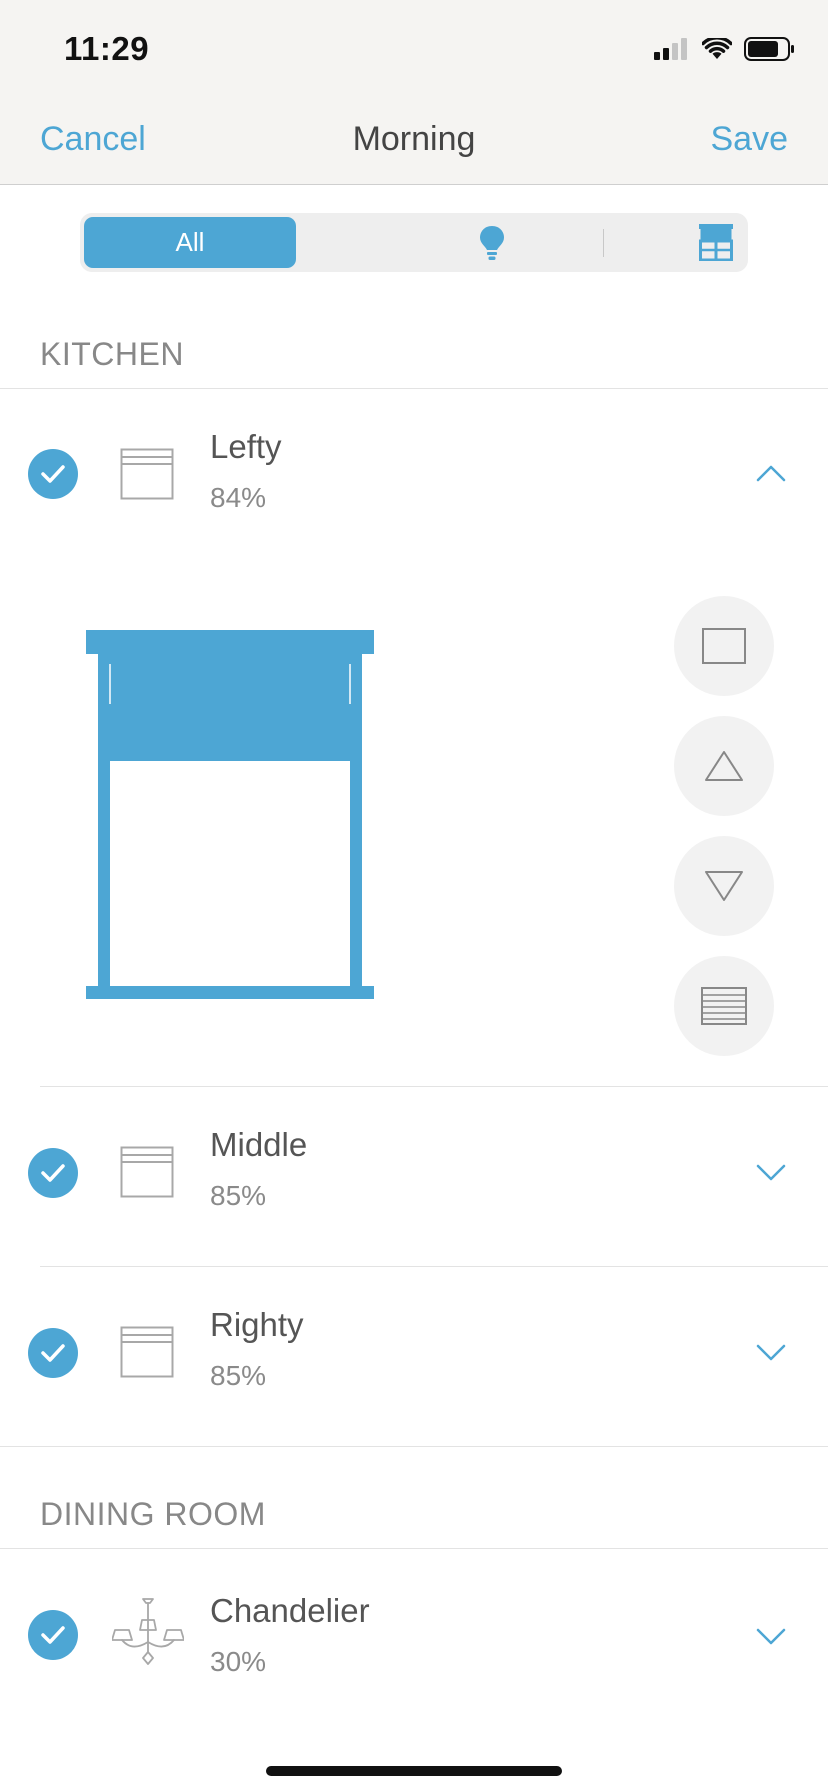  Describe the element at coordinates (238, 497) in the screenshot. I see `device-level: 84%` at that location.